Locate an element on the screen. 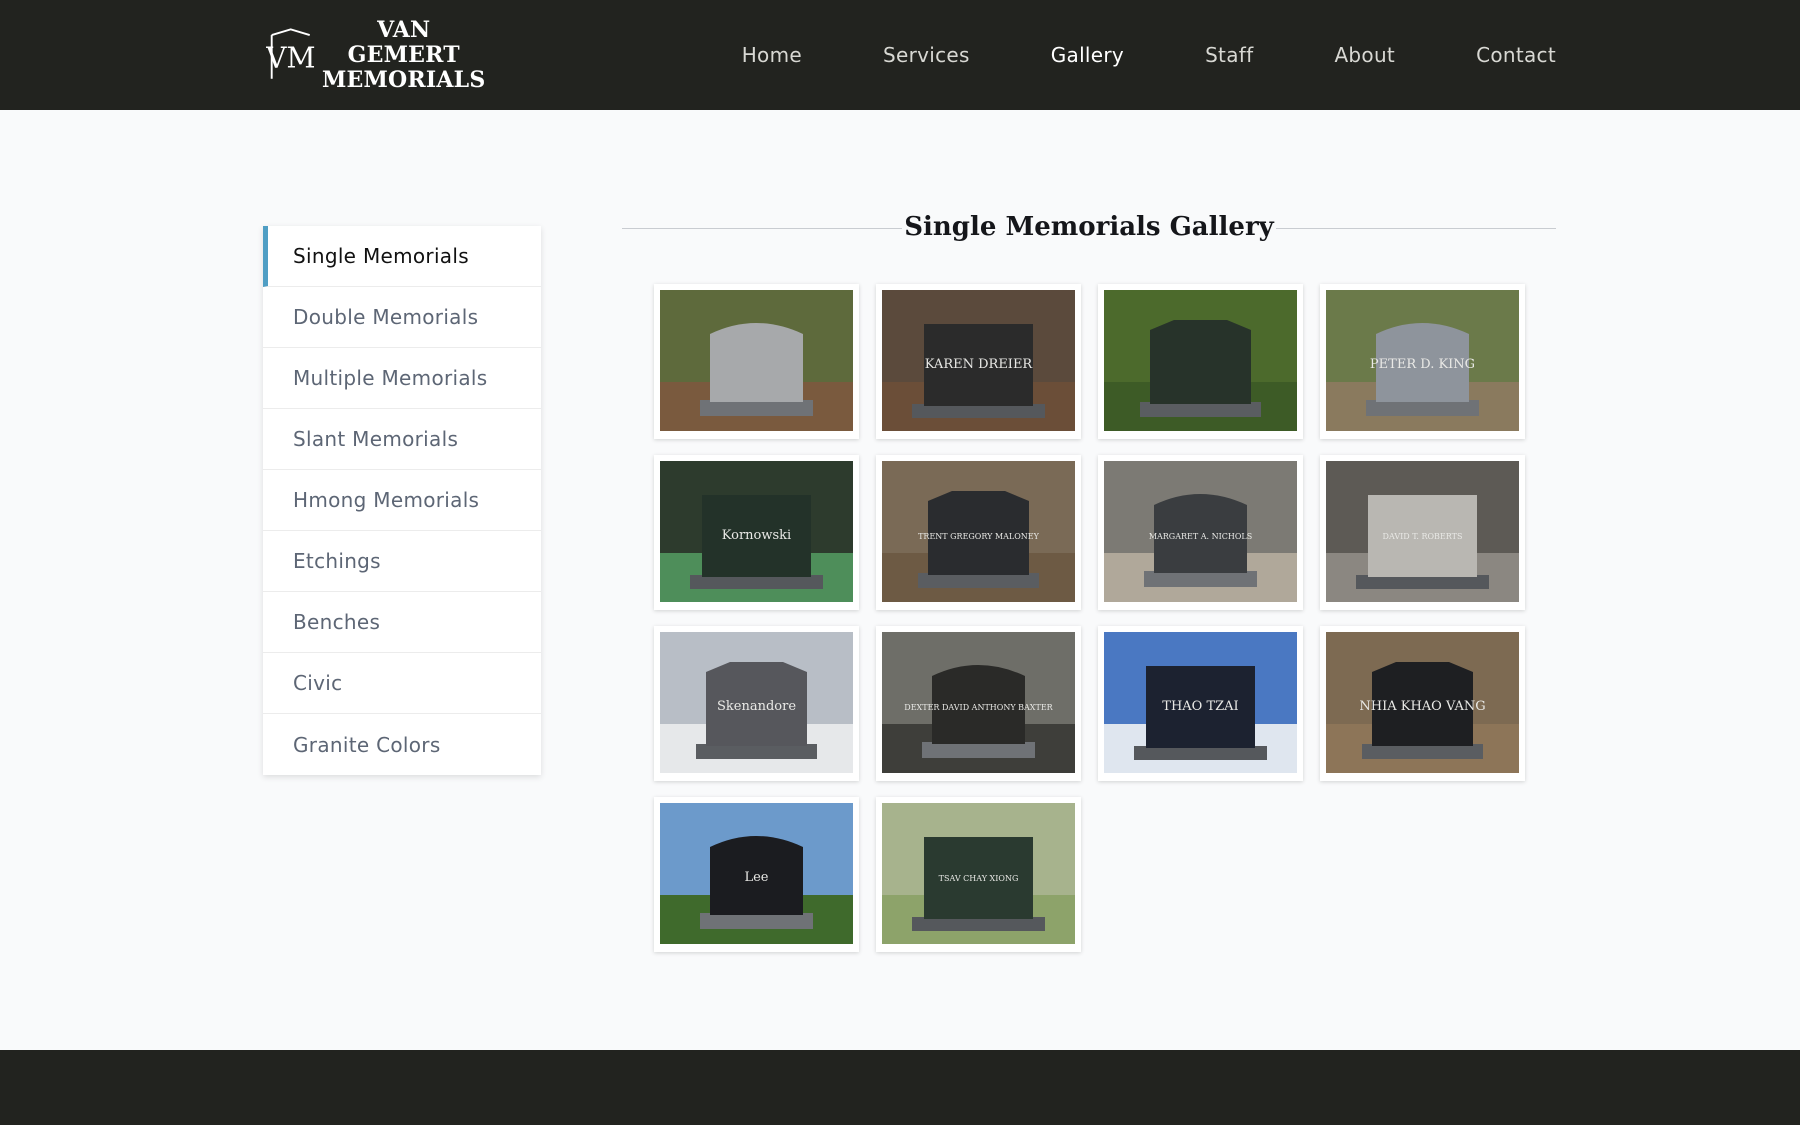 This screenshot has height=1125, width=1800. inscription-text: TSAV CHAY XIONG is located at coordinates (979, 878).